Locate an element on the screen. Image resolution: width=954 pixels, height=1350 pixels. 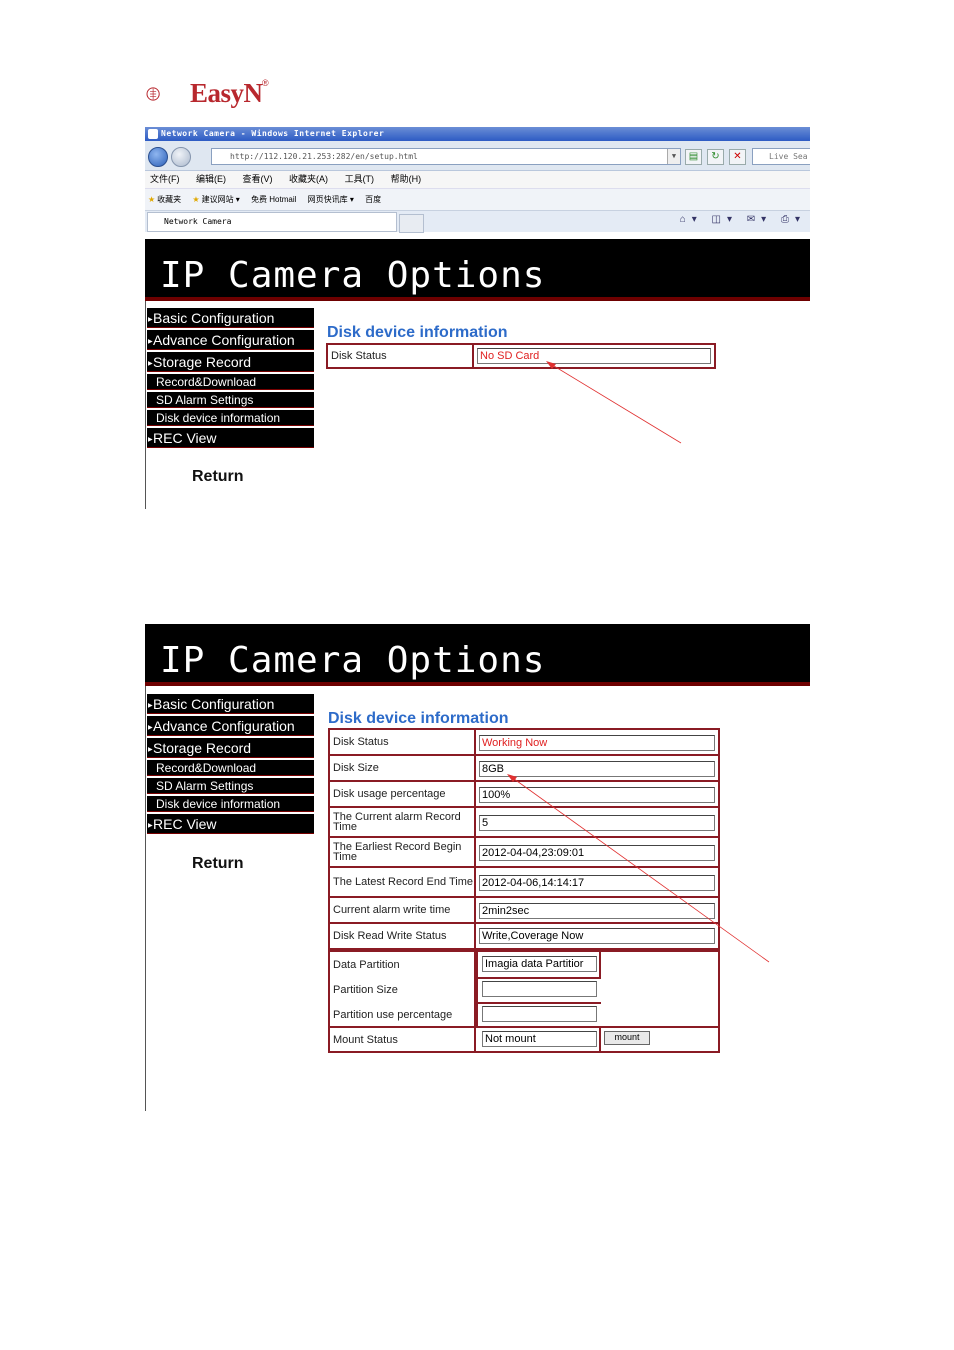
row-label: Current alarm write time is located at coordinates (403, 910).